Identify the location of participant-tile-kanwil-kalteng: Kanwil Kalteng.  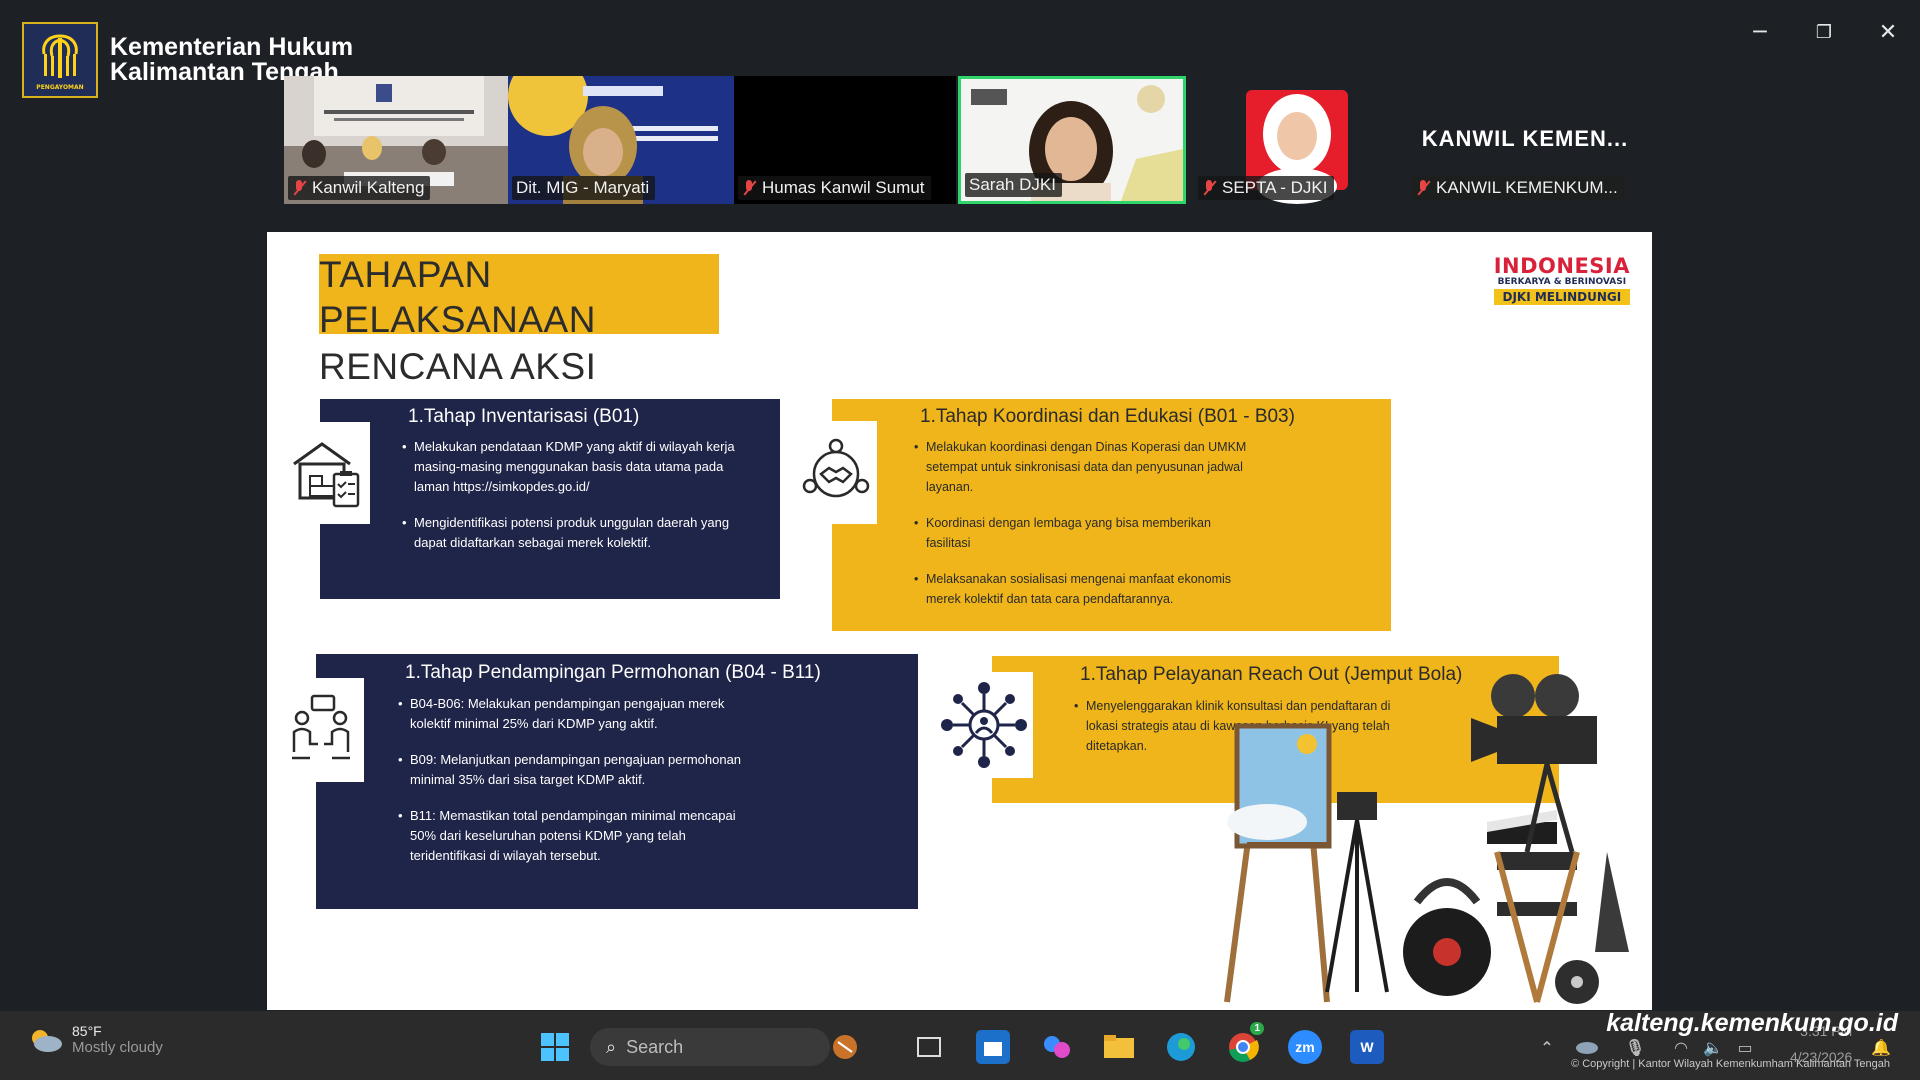
(396, 140).